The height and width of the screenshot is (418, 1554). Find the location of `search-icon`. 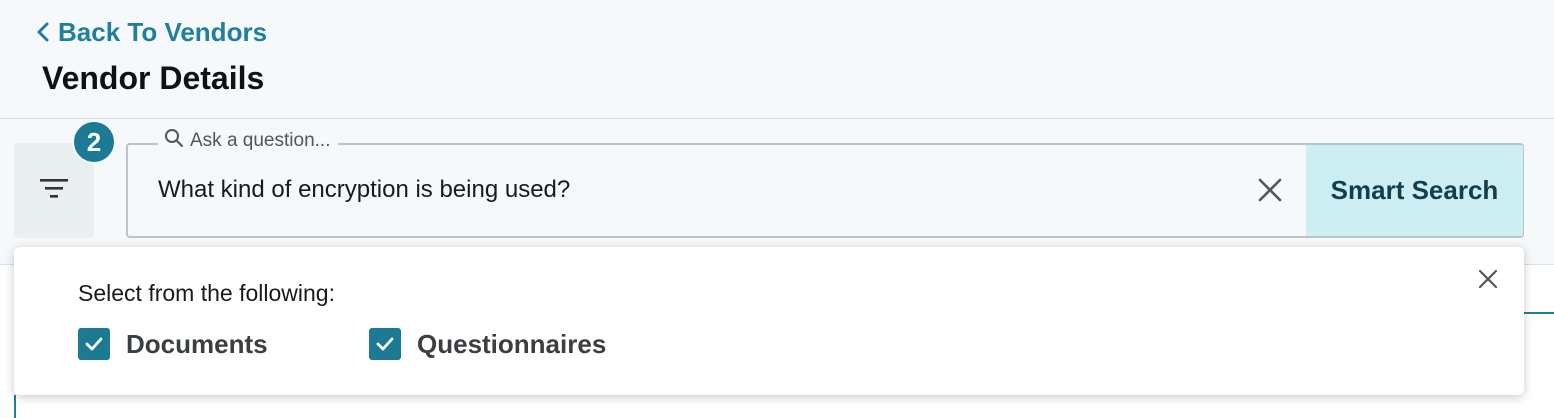

search-icon is located at coordinates (174, 141).